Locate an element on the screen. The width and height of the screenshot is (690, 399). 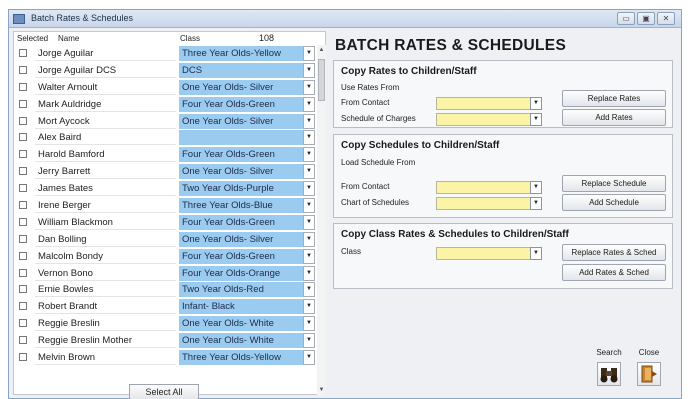
search-button is located at coordinates (609, 374).